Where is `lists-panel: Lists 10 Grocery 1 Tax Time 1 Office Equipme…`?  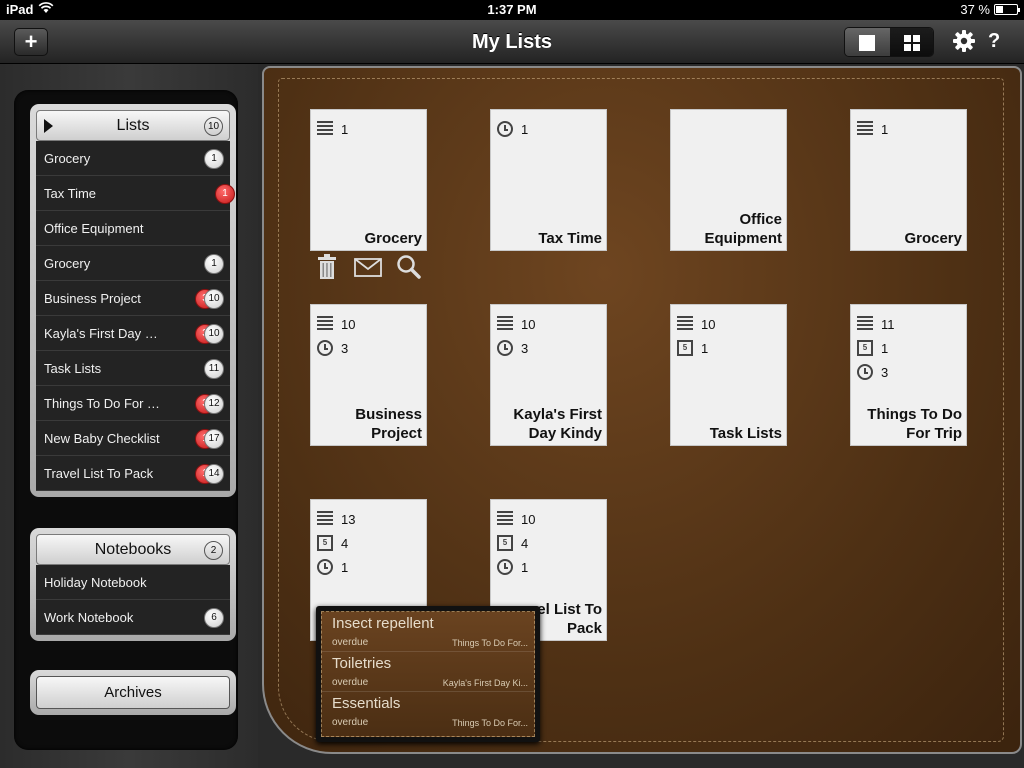 lists-panel: Lists 10 Grocery 1 Tax Time 1 Office Equipme… is located at coordinates (133, 300).